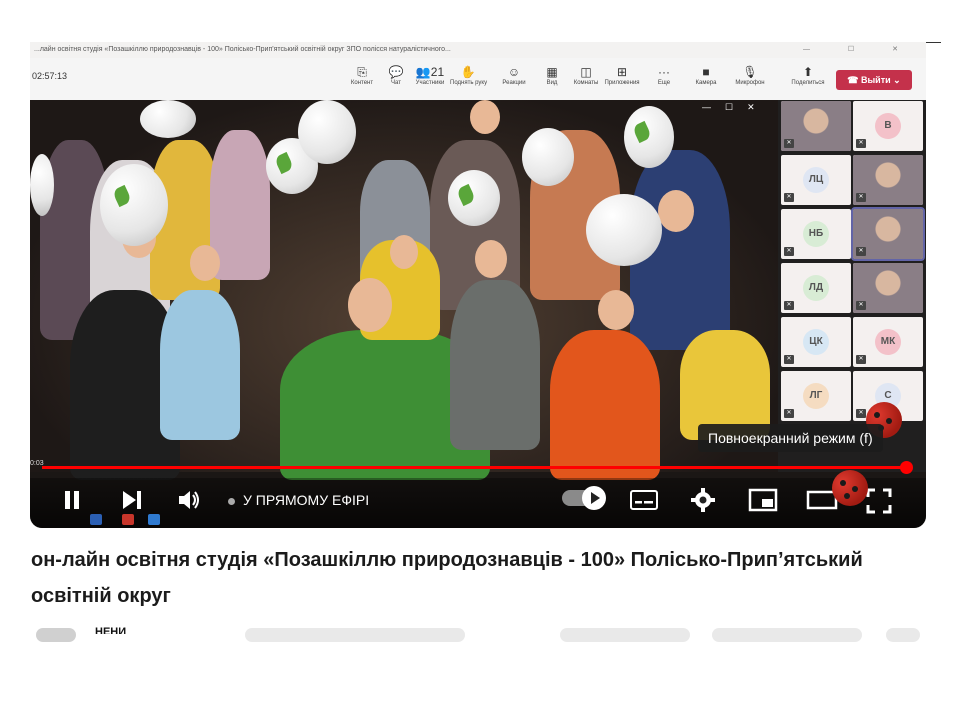  I want to click on participant-avatar: ЦК, so click(816, 342).